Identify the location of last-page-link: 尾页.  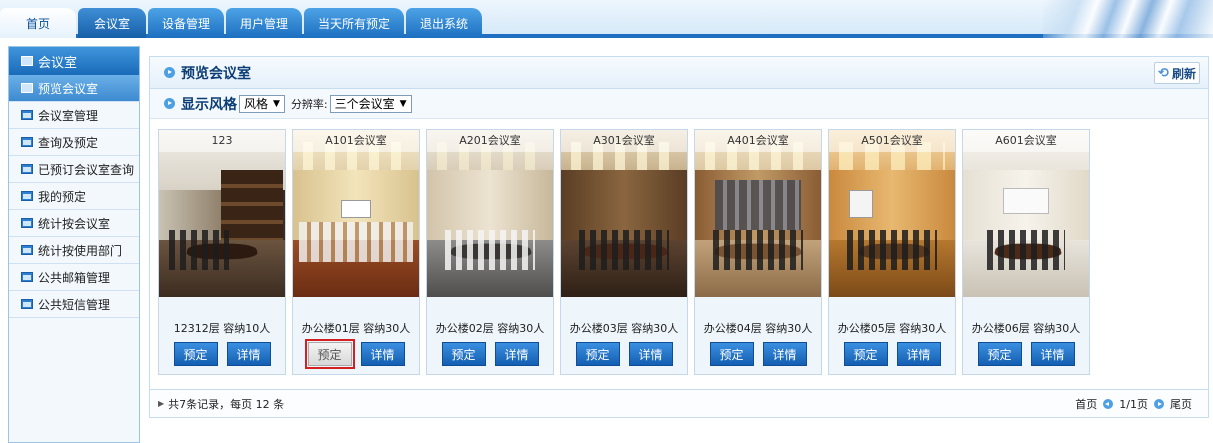
(1181, 404).